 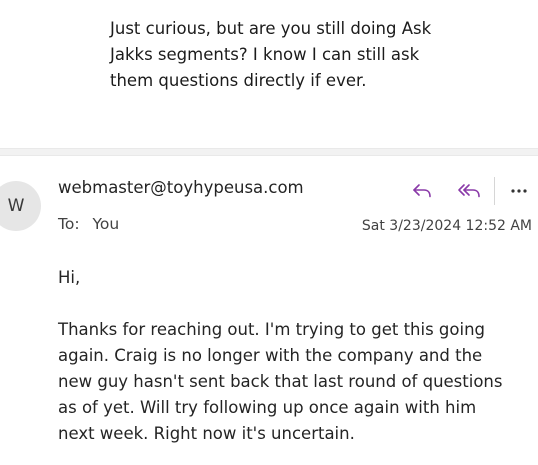 I want to click on message-actions-toolbar, so click(x=471, y=191).